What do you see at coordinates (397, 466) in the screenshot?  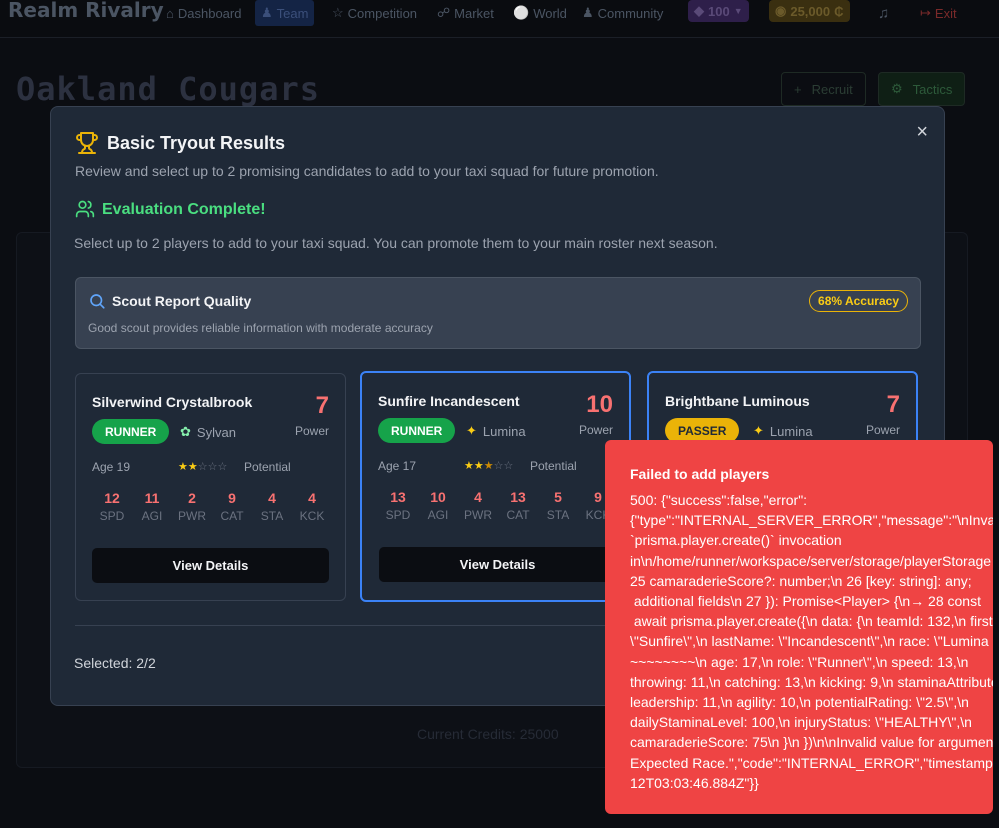 I see `age-label: Age 17` at bounding box center [397, 466].